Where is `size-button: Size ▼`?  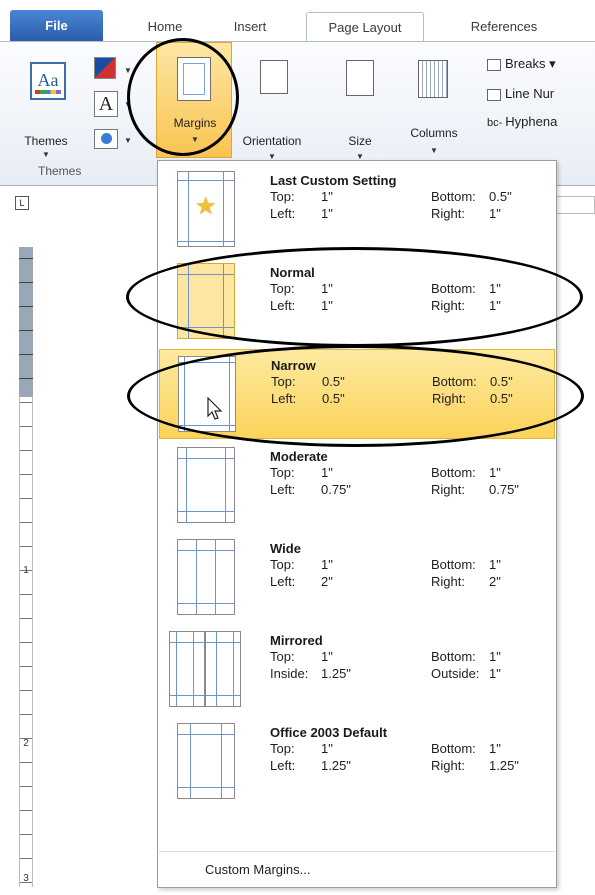 size-button: Size ▼ is located at coordinates (360, 107).